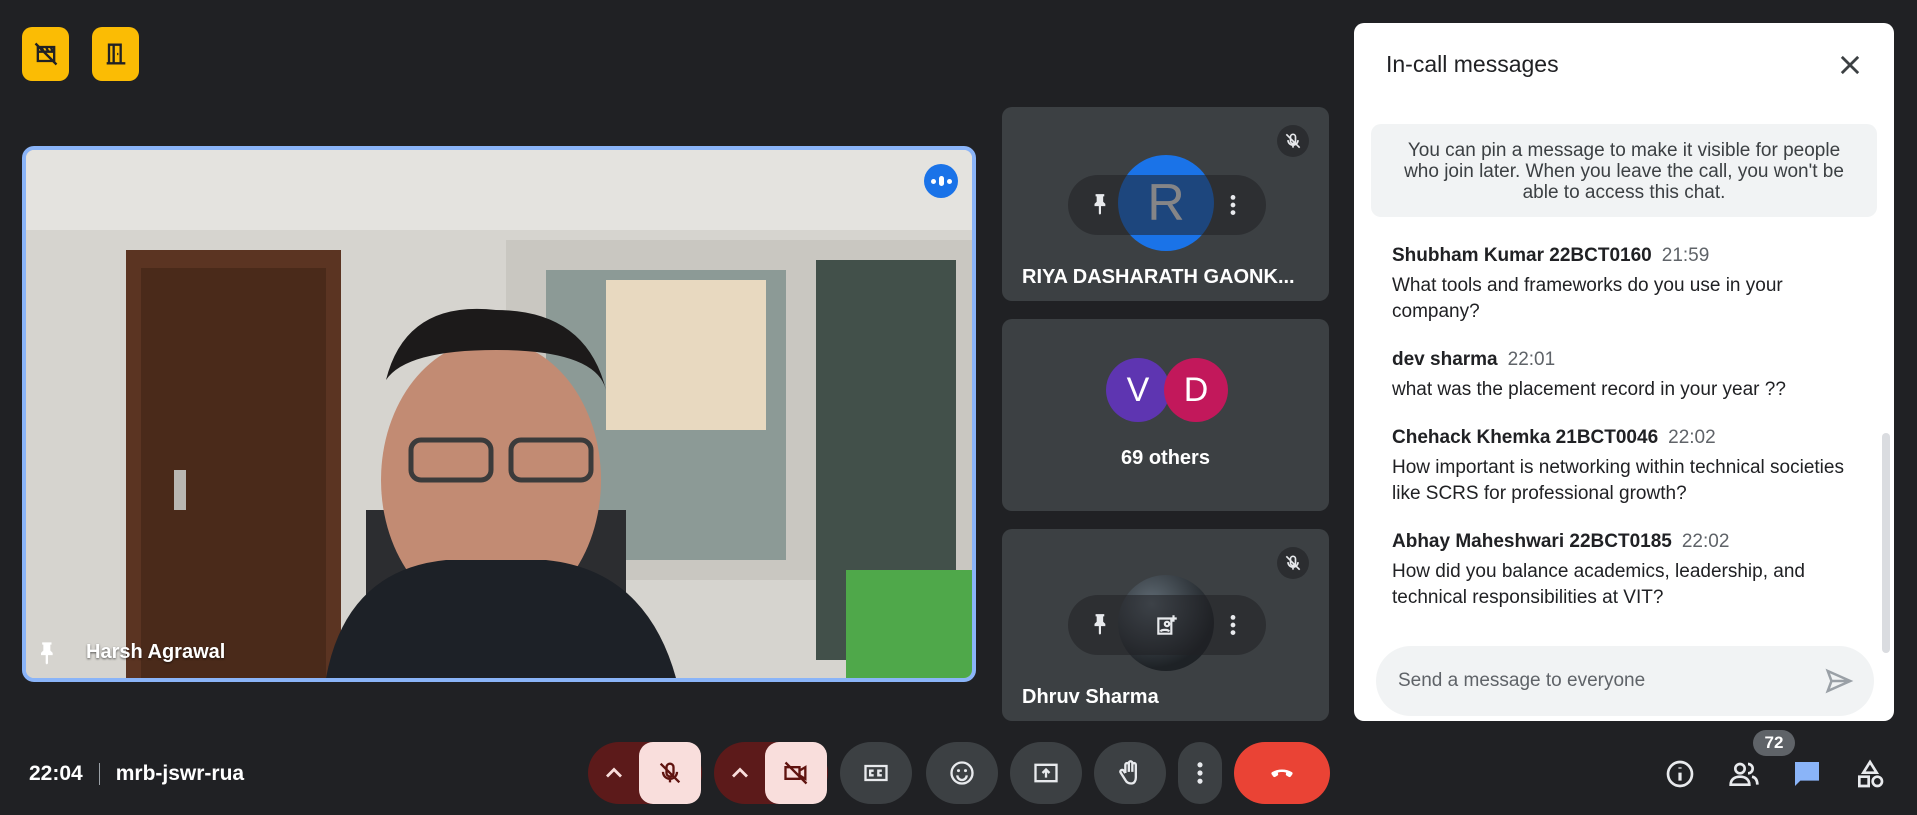 The height and width of the screenshot is (815, 1917). I want to click on emoji-icon, so click(962, 773).